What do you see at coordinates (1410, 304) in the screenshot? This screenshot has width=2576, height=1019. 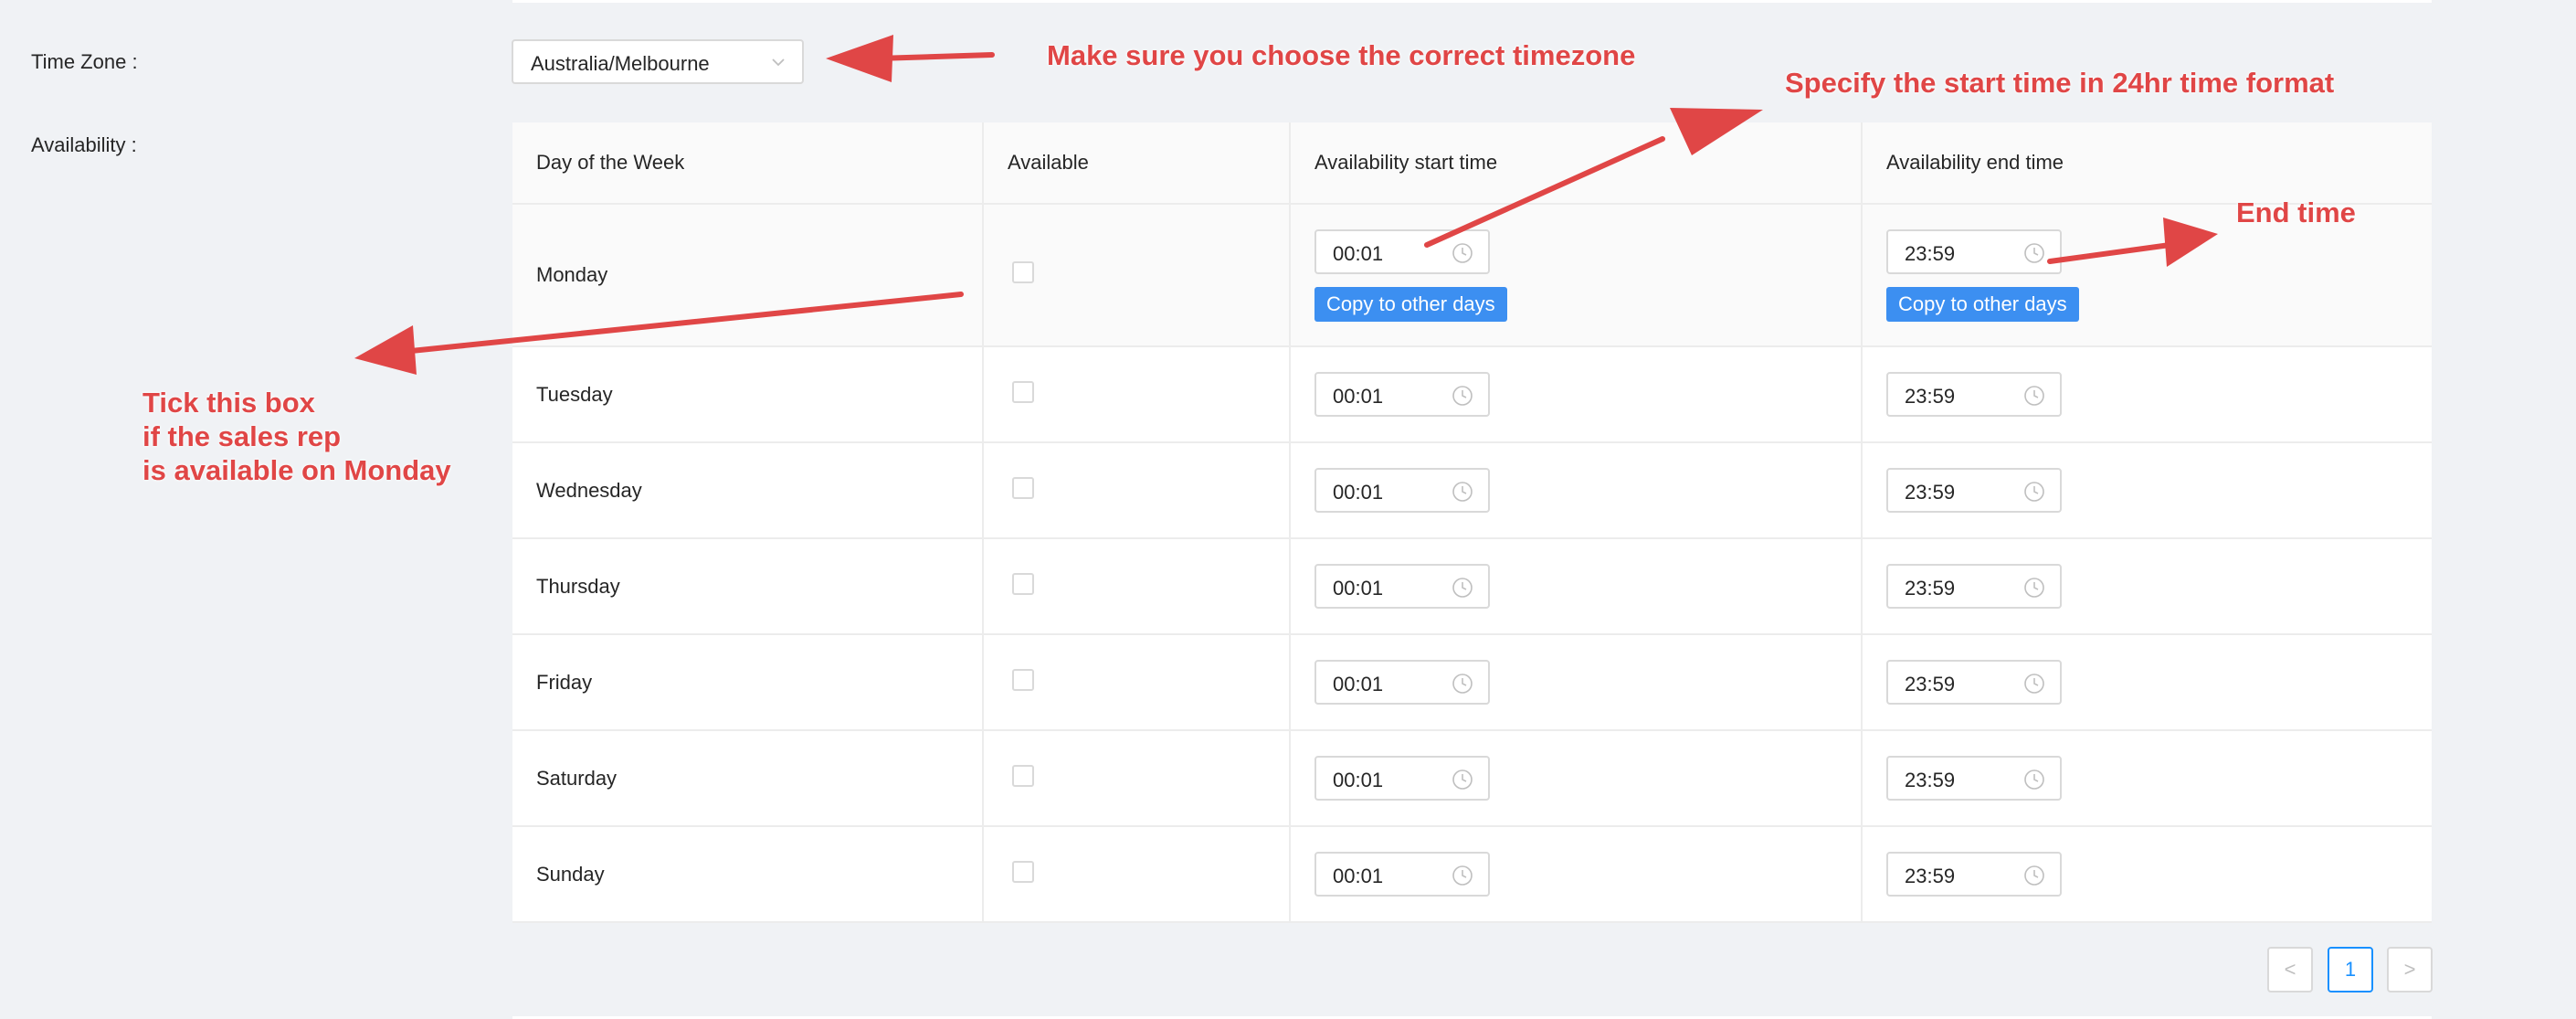 I see `copy-start-time-button: Copy to other days` at bounding box center [1410, 304].